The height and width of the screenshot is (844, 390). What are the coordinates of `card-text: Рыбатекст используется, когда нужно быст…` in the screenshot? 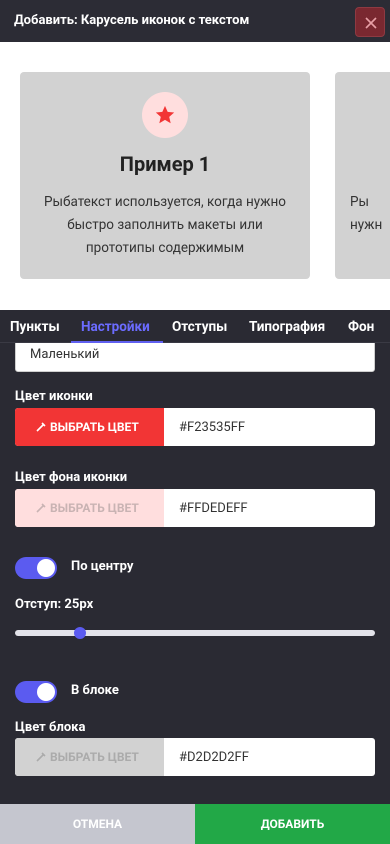 It's located at (165, 225).